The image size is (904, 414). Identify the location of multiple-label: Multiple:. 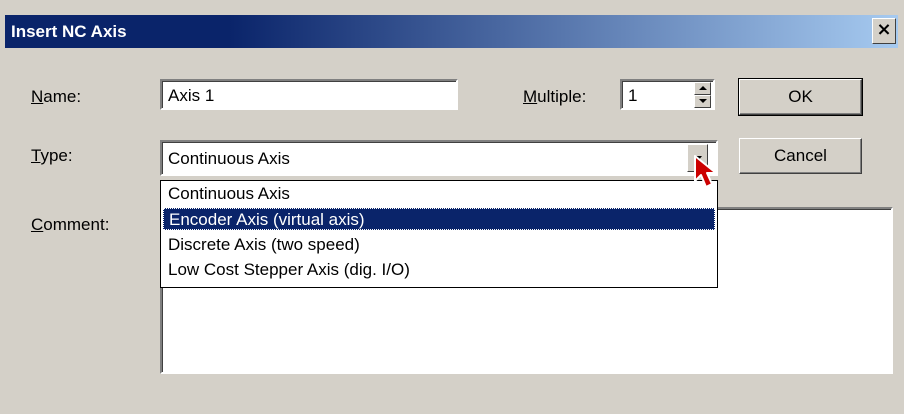
(554, 97).